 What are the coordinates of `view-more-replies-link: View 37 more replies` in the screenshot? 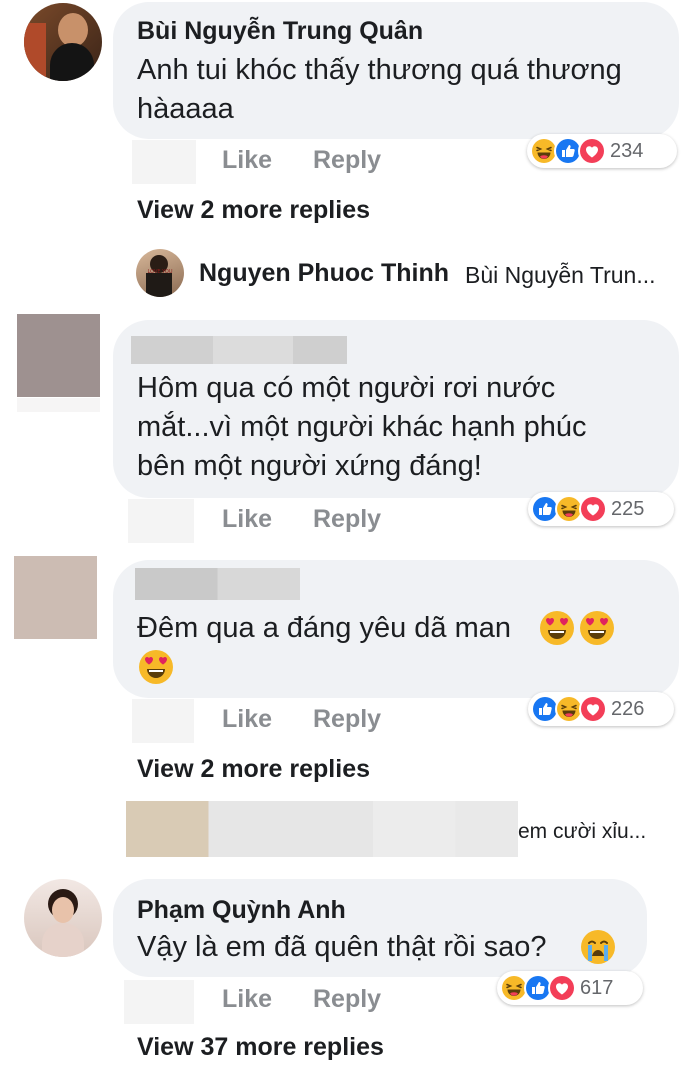 It's located at (260, 1047).